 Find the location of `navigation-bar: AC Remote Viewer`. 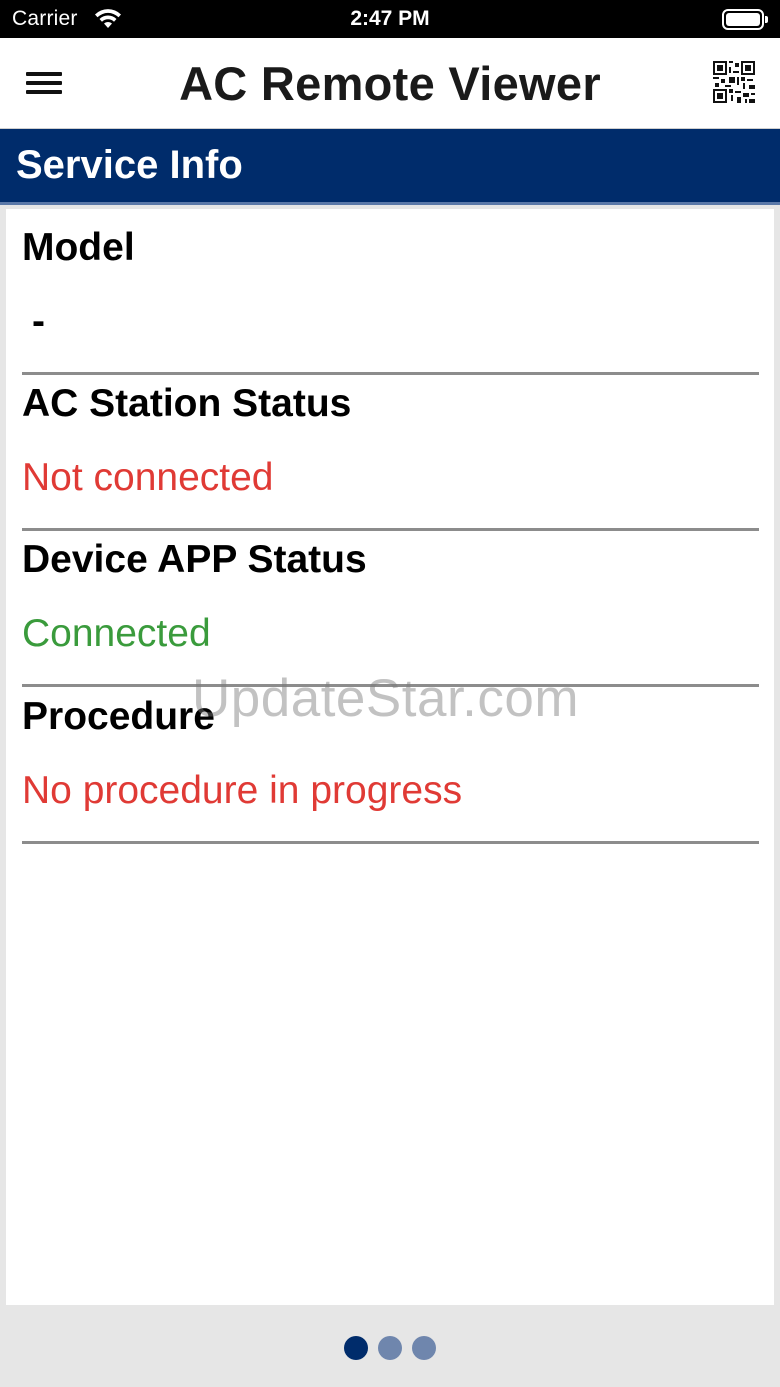

navigation-bar: AC Remote Viewer is located at coordinates (390, 83).